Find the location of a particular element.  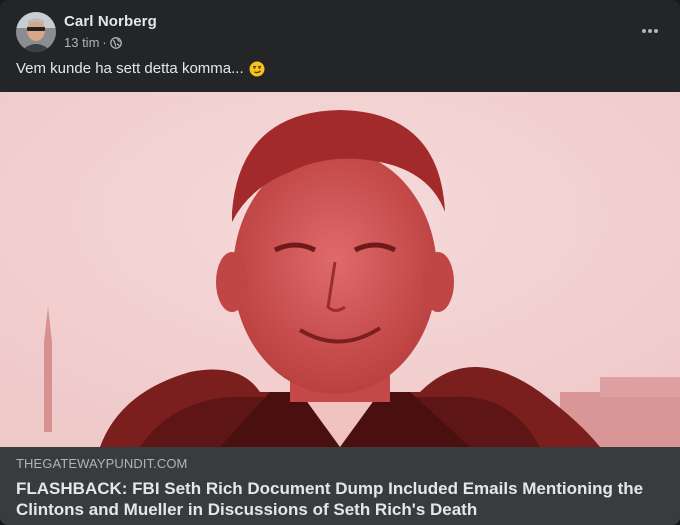

author-avatar is located at coordinates (36, 32).